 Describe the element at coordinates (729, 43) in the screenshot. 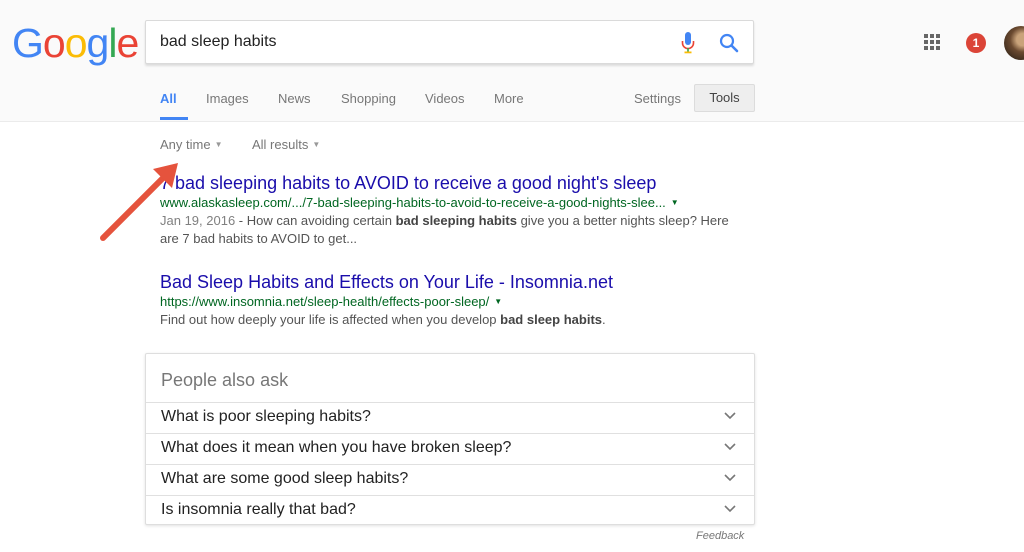

I see `search-icon` at that location.